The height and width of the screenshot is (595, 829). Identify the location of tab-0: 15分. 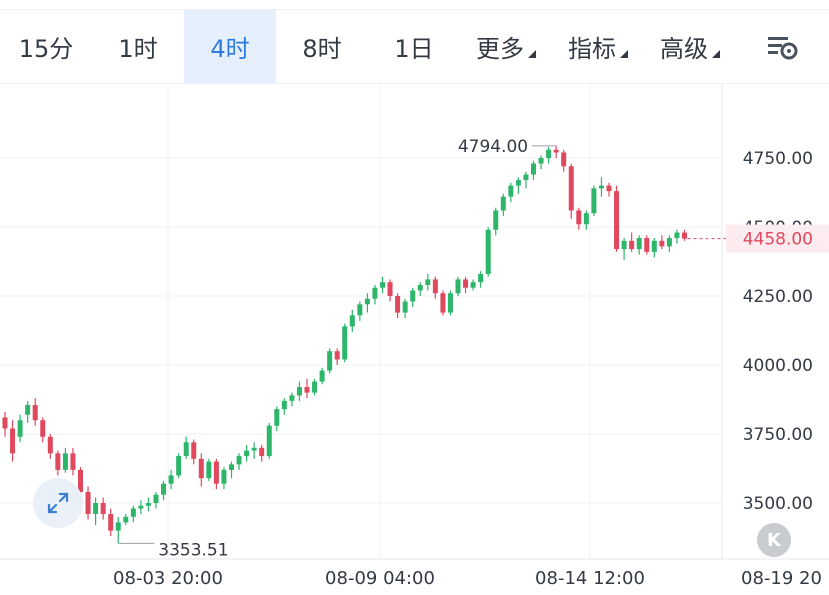
(46, 46).